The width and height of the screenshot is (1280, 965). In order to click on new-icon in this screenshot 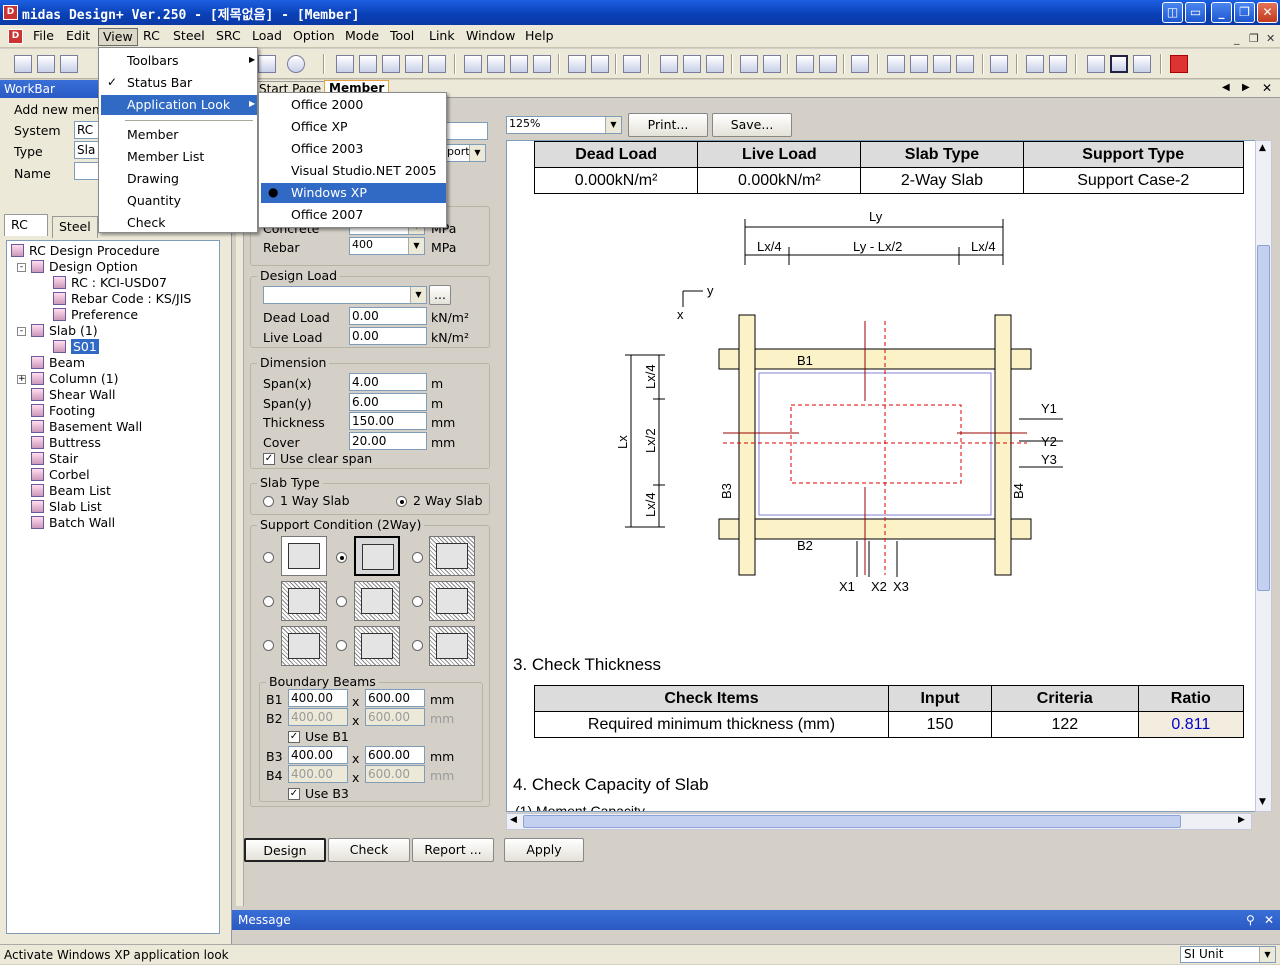, I will do `click(23, 64)`.